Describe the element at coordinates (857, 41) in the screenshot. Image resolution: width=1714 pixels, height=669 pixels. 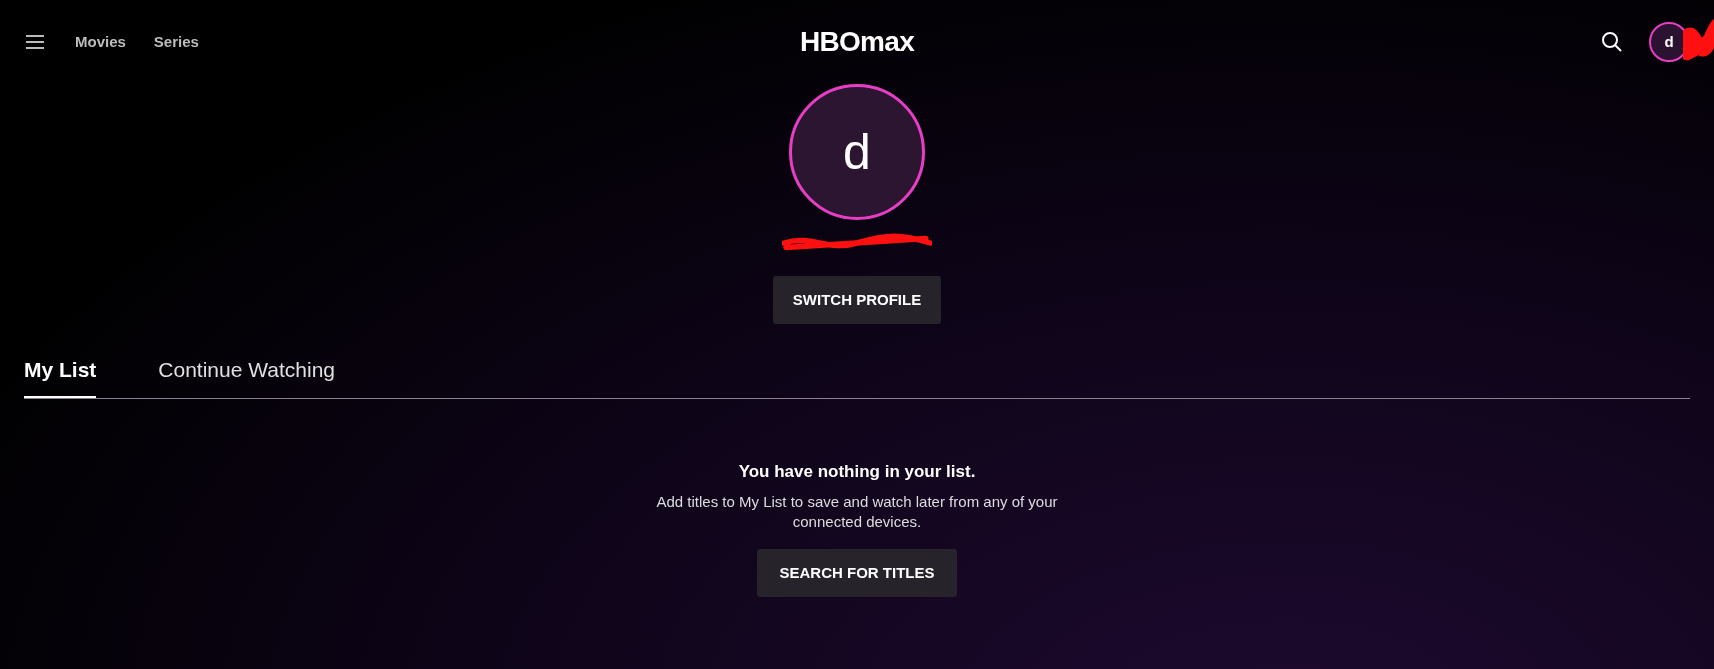
I see `logo: HBOmax` at that location.